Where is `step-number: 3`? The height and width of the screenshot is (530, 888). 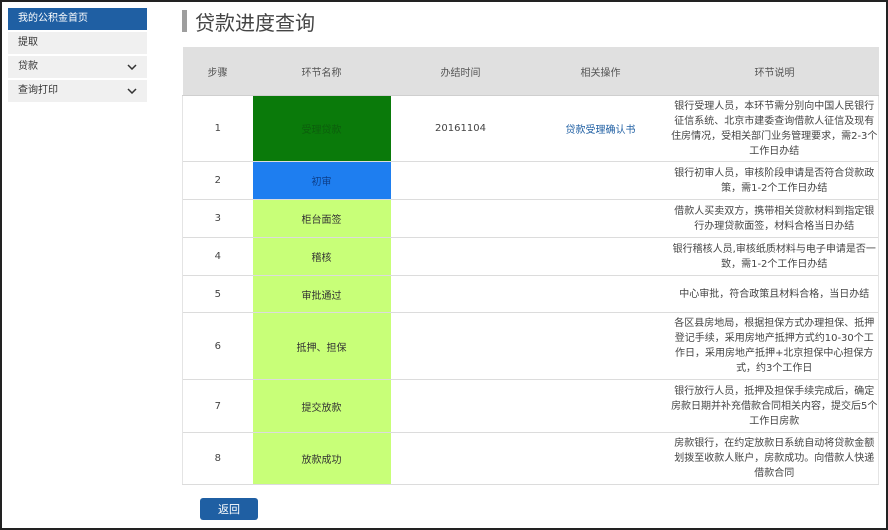
step-number: 3 is located at coordinates (217, 218).